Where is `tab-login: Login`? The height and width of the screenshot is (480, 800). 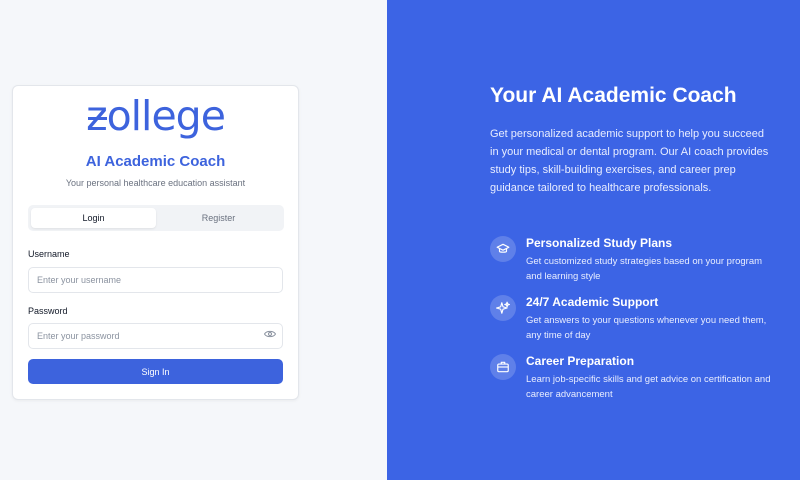 tab-login: Login is located at coordinates (93, 218).